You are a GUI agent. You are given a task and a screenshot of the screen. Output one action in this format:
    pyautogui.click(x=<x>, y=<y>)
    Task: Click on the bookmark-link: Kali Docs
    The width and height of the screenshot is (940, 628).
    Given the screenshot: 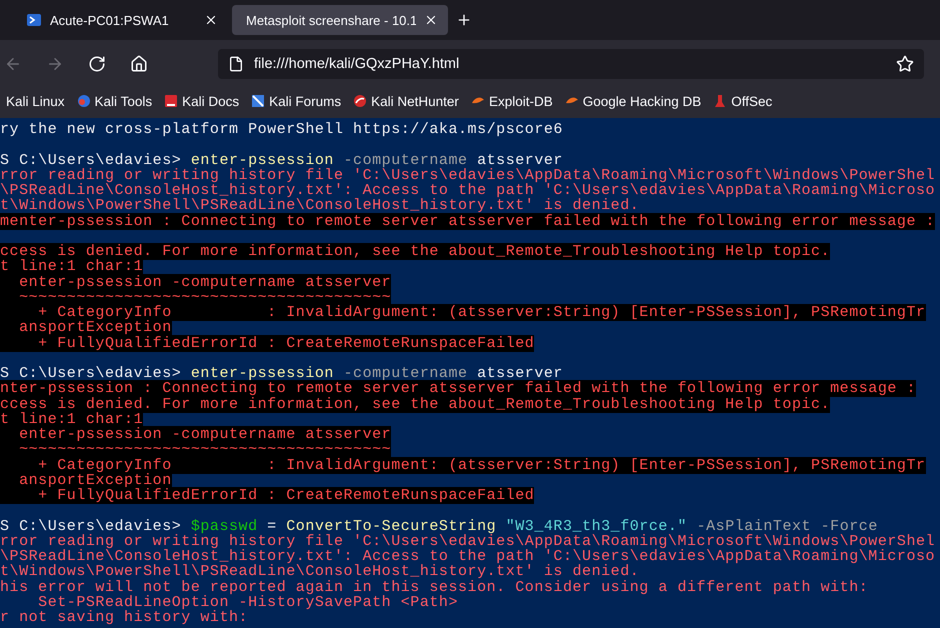 What is the action you would take?
    pyautogui.click(x=202, y=101)
    